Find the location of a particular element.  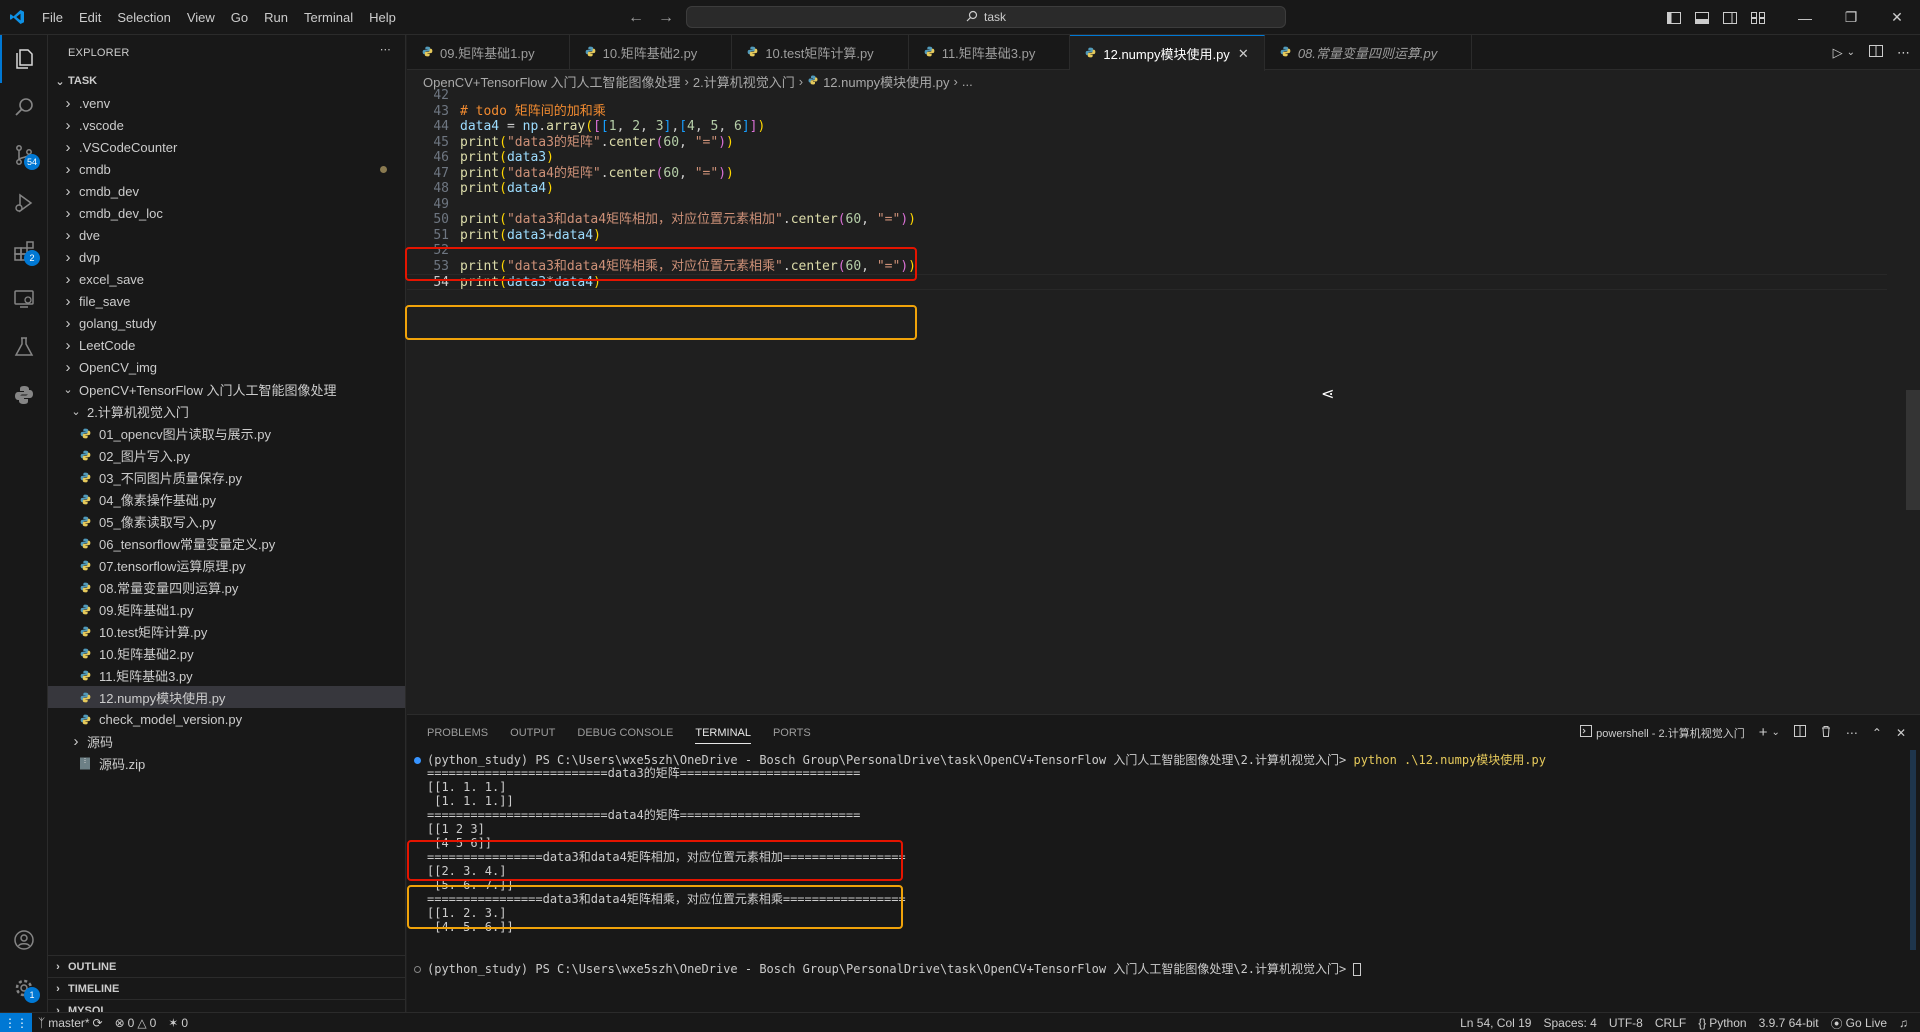

tree-file: check_model_version.py is located at coordinates (226, 719).